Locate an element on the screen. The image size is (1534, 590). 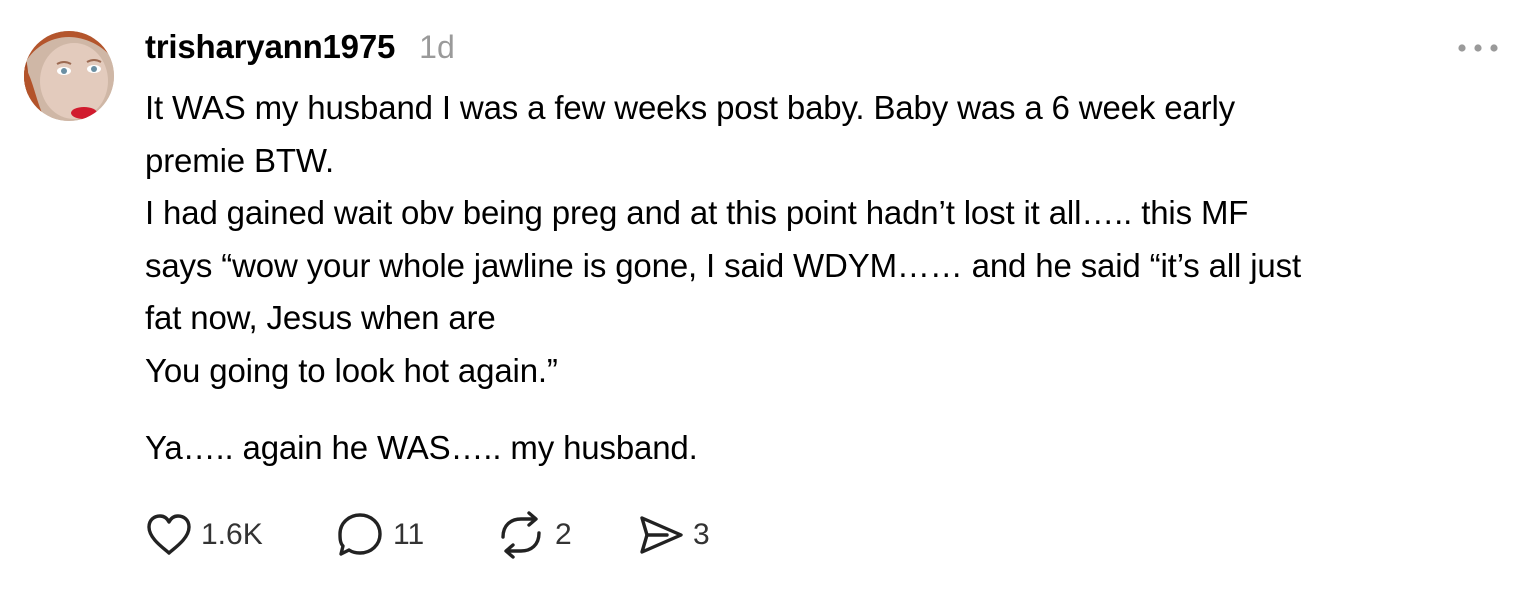
more-options-button is located at coordinates (1478, 48).